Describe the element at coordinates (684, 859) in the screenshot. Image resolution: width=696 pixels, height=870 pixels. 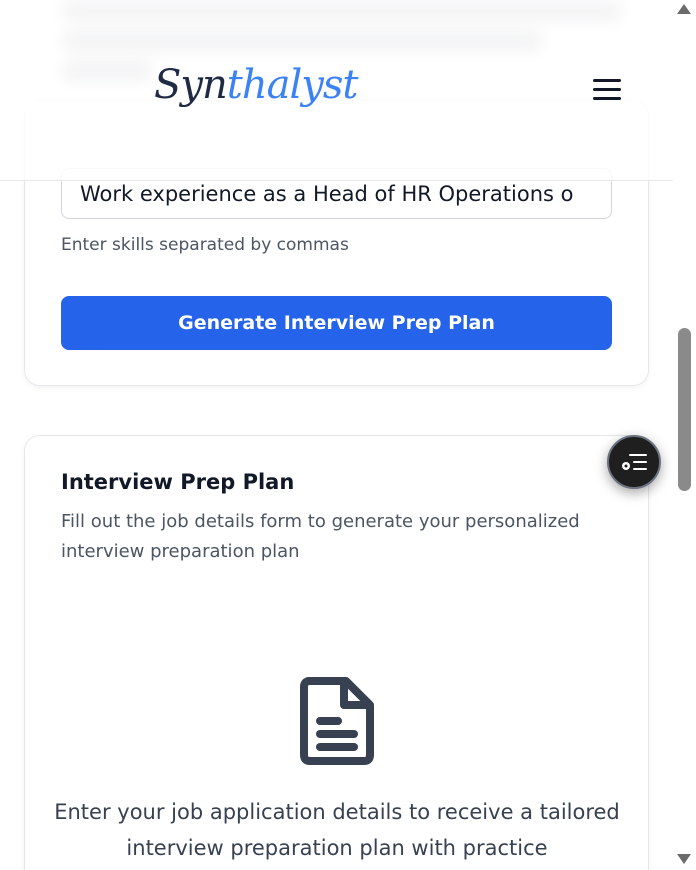
I see `scroll-down-arrow-icon` at that location.